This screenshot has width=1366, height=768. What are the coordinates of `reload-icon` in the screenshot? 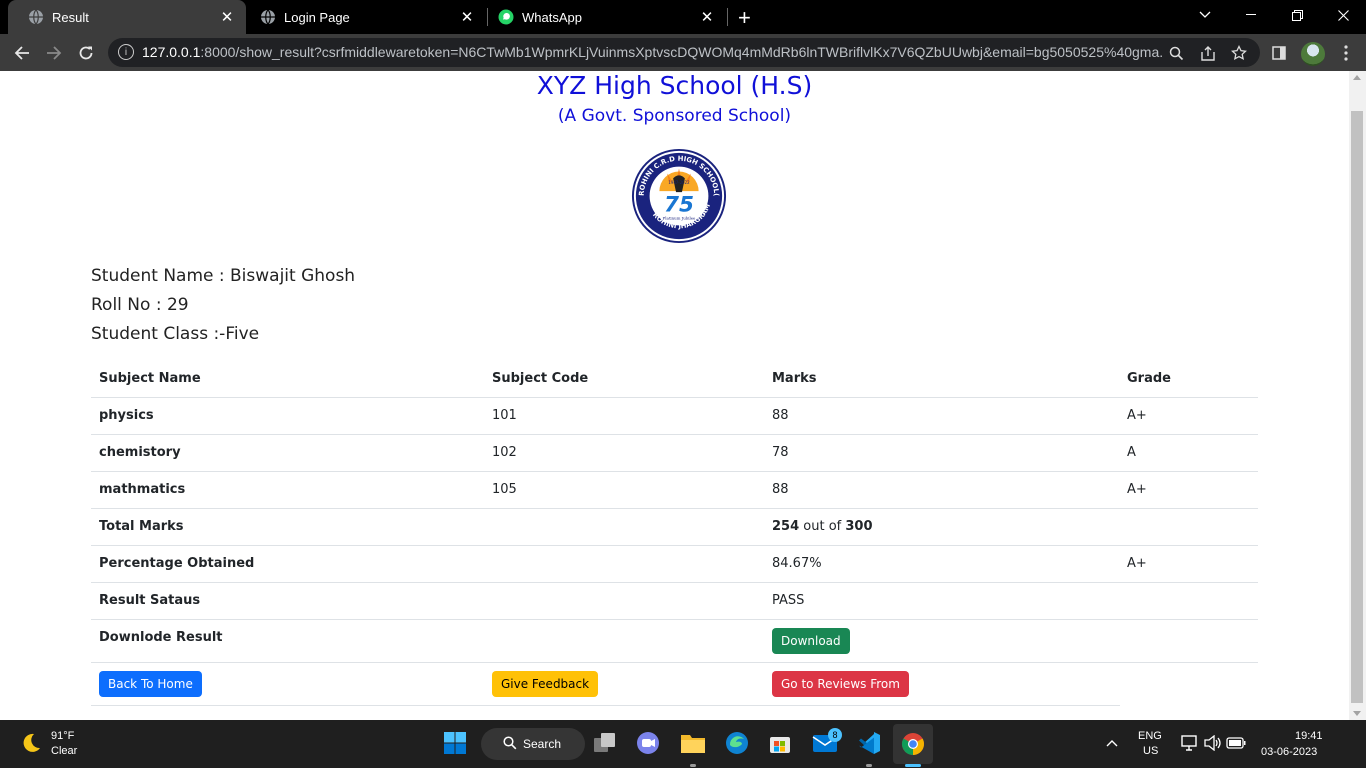 It's located at (86, 53).